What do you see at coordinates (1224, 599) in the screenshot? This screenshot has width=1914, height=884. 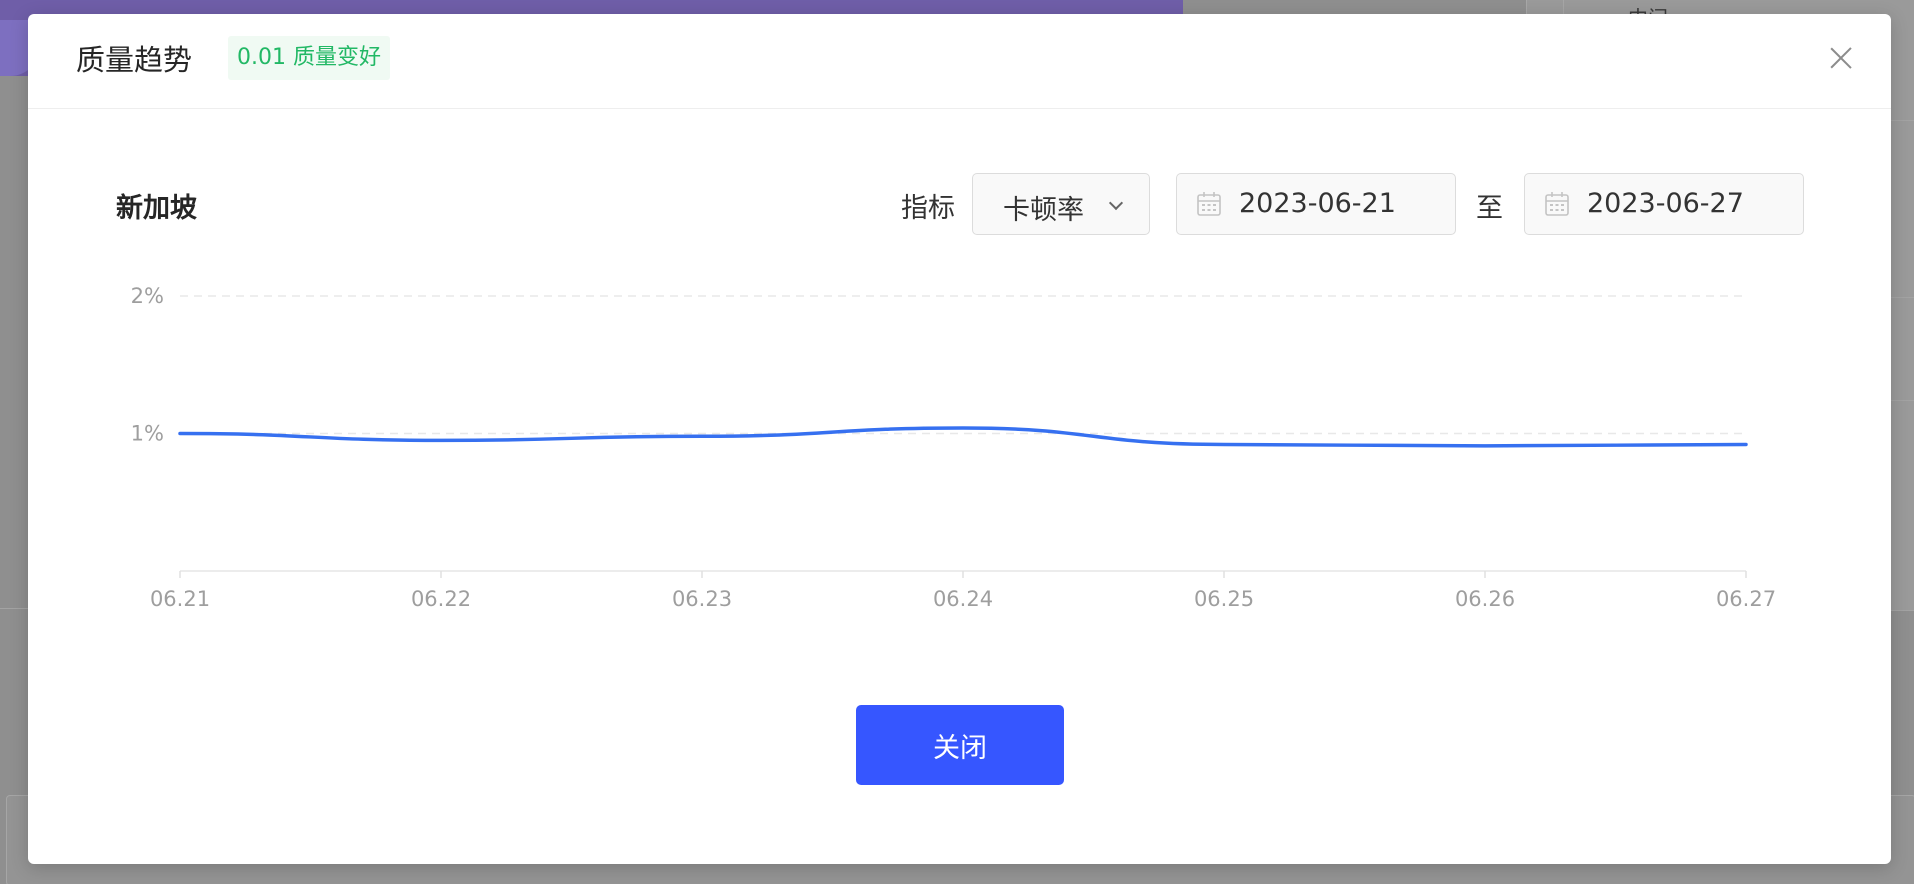 I see `x-tick-label: 06.25` at bounding box center [1224, 599].